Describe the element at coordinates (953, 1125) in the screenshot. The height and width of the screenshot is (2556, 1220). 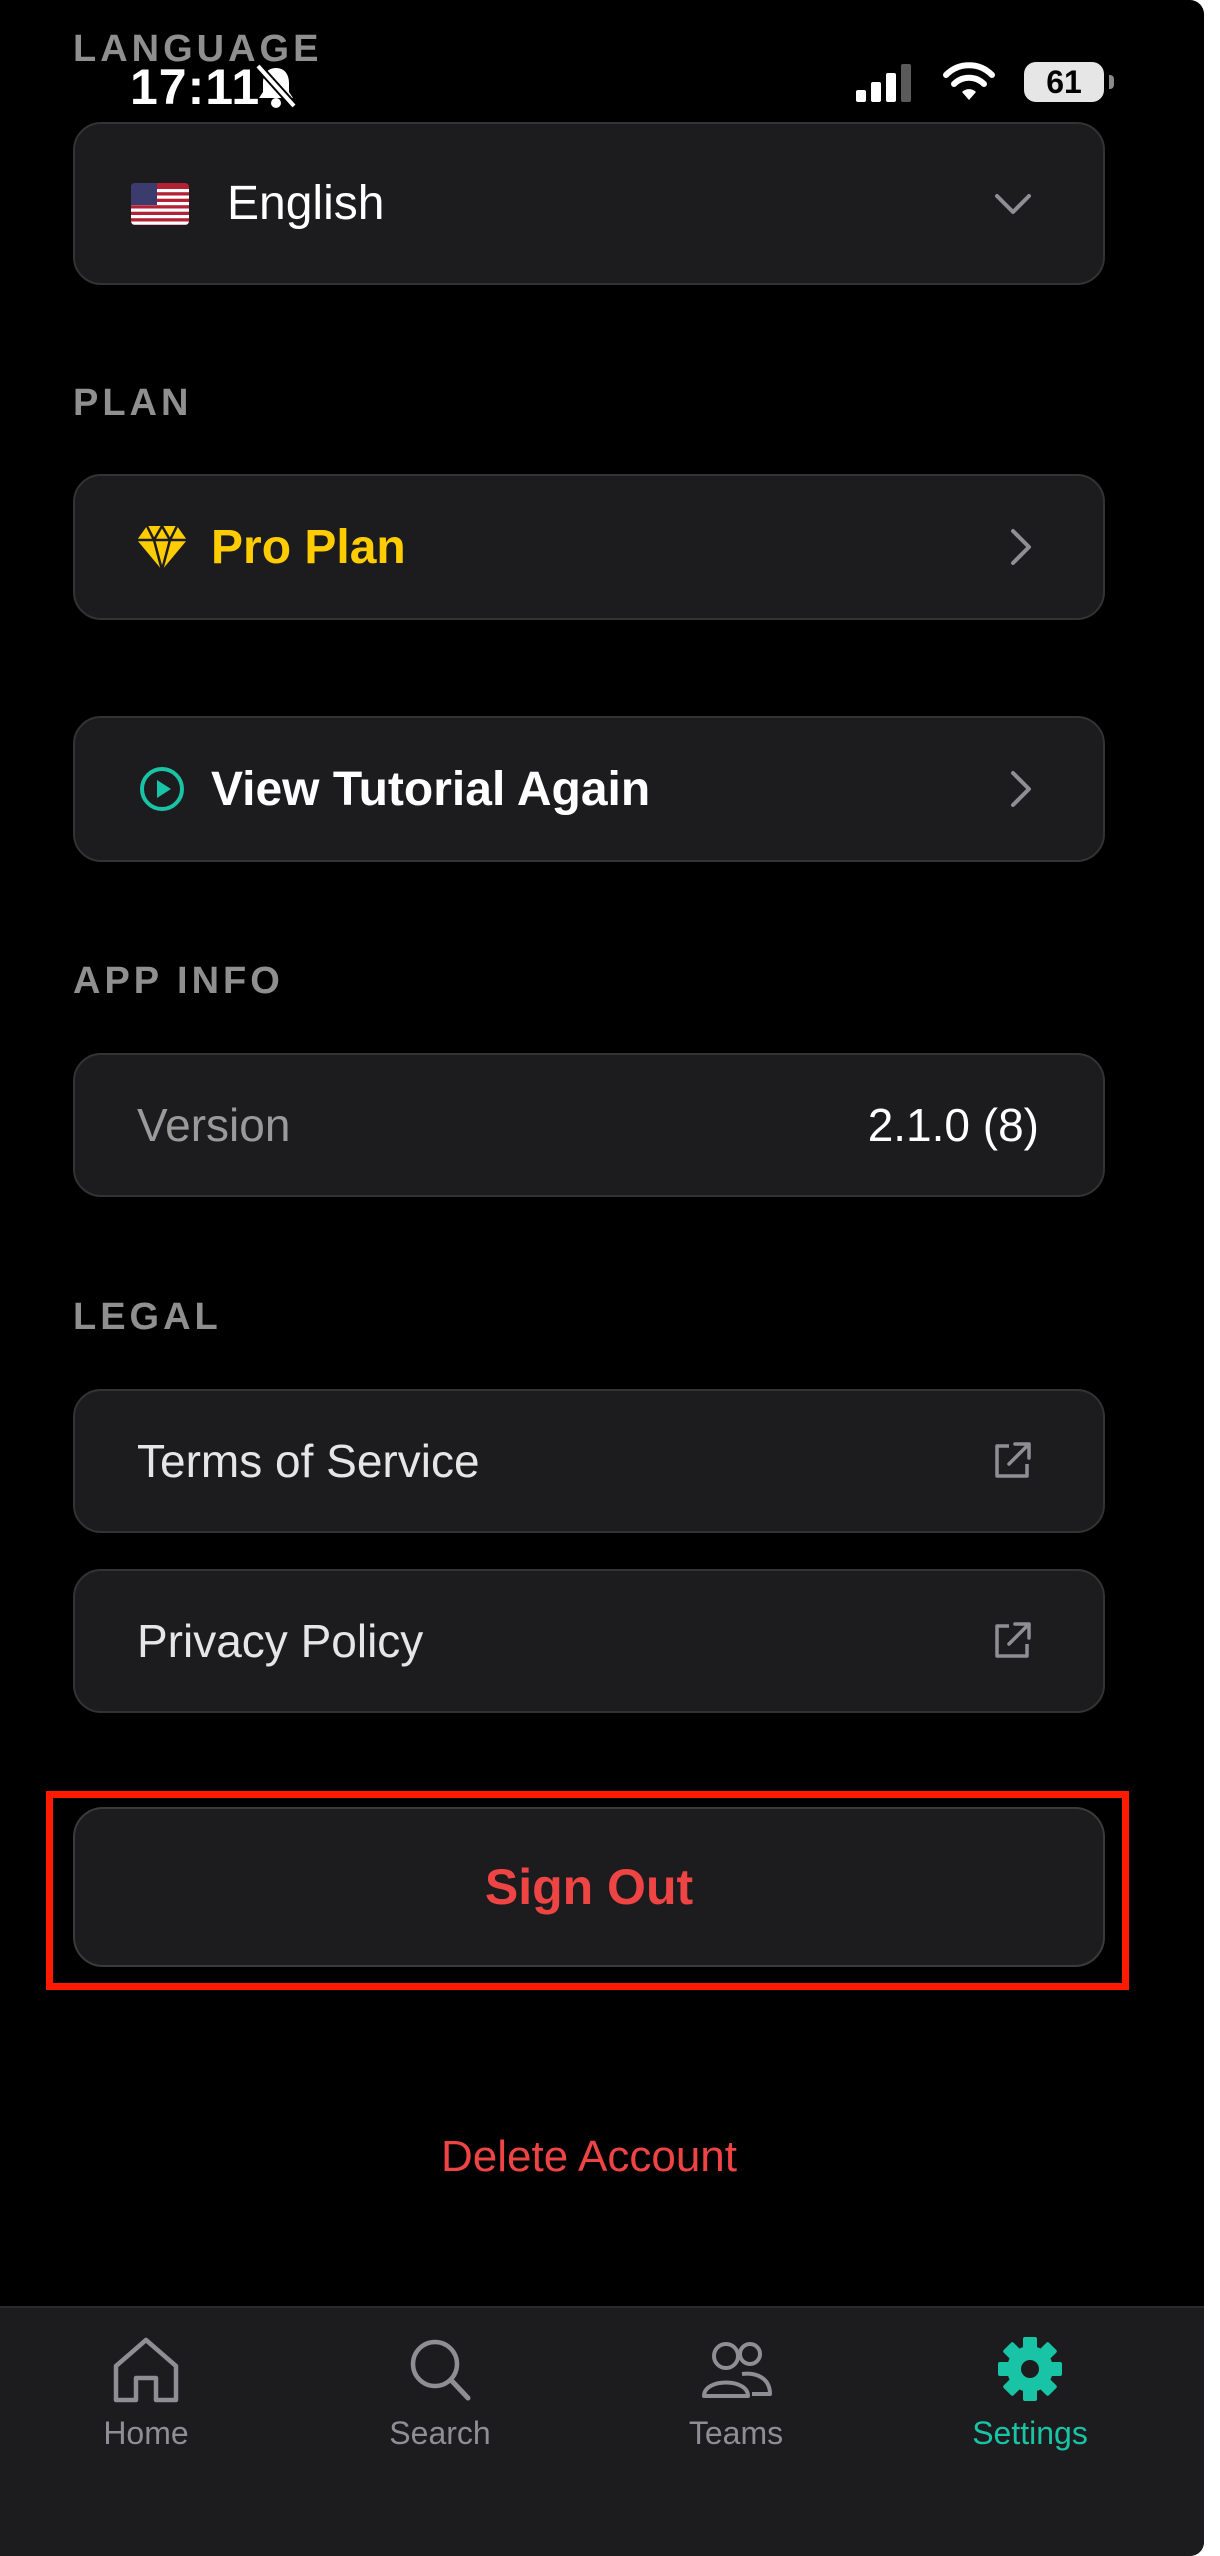
I see `version-value: 2.1.0 (8)` at that location.